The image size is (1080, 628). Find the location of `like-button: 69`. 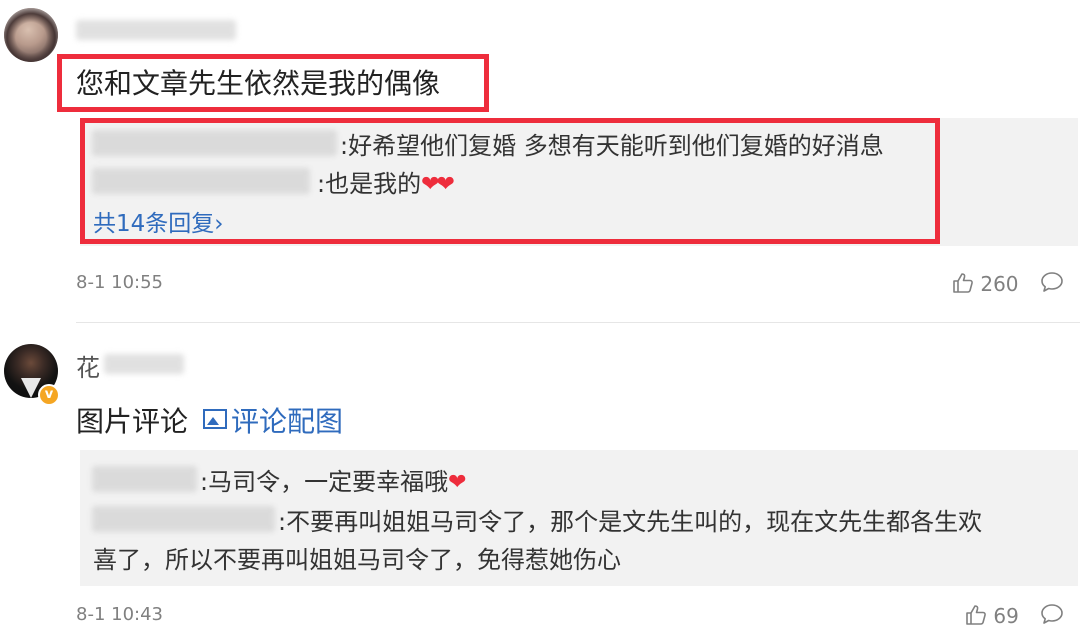

like-button: 69 is located at coordinates (992, 616).